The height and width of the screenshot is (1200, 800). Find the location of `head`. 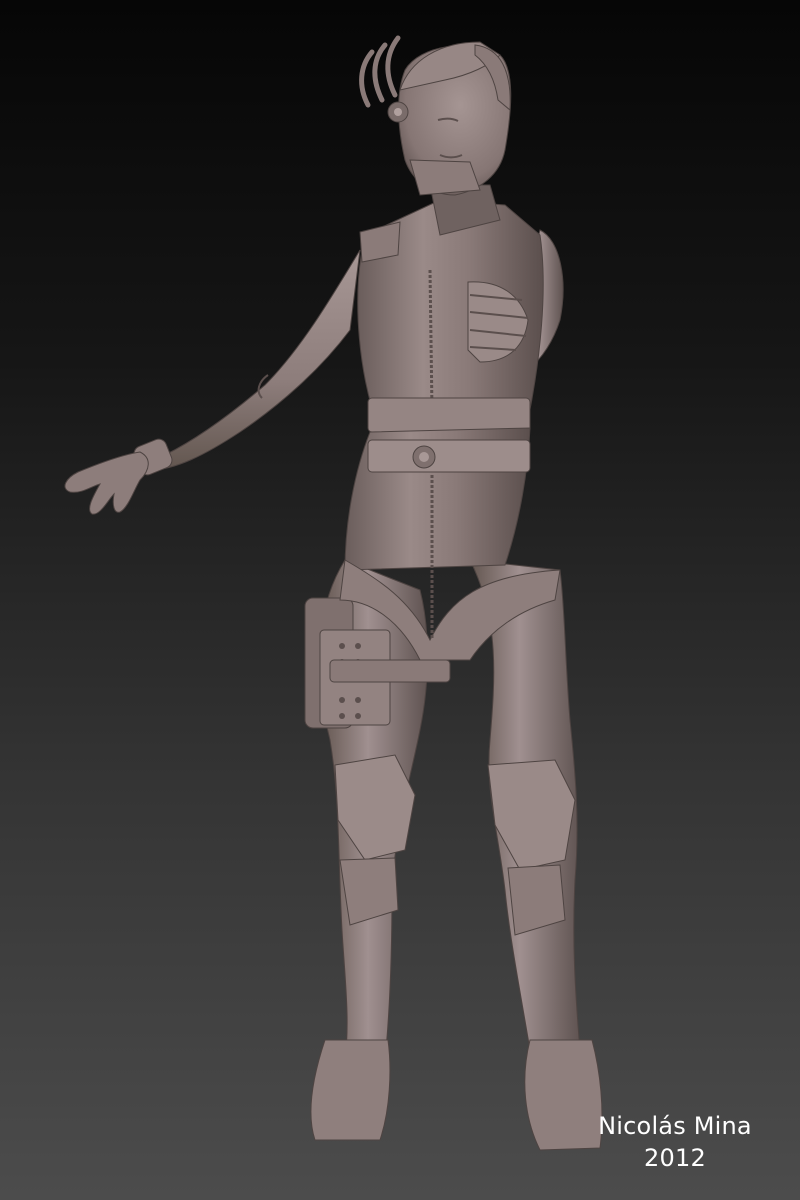

head is located at coordinates (435, 115).